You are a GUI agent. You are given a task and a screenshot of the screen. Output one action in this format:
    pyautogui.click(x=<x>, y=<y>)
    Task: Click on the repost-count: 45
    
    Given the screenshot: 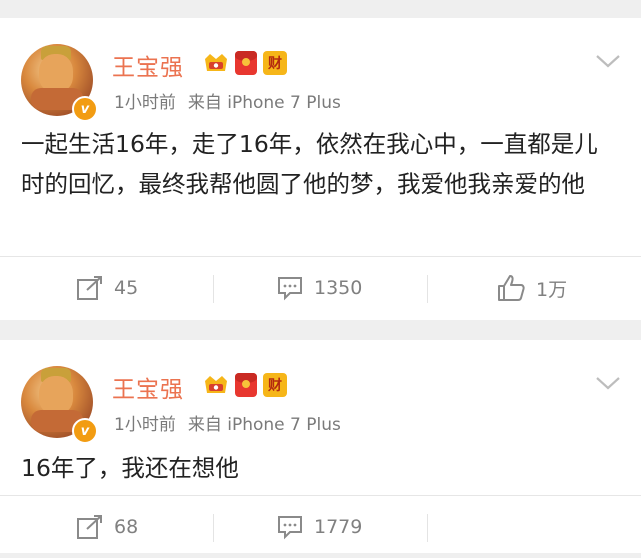 What is the action you would take?
    pyautogui.click(x=126, y=288)
    